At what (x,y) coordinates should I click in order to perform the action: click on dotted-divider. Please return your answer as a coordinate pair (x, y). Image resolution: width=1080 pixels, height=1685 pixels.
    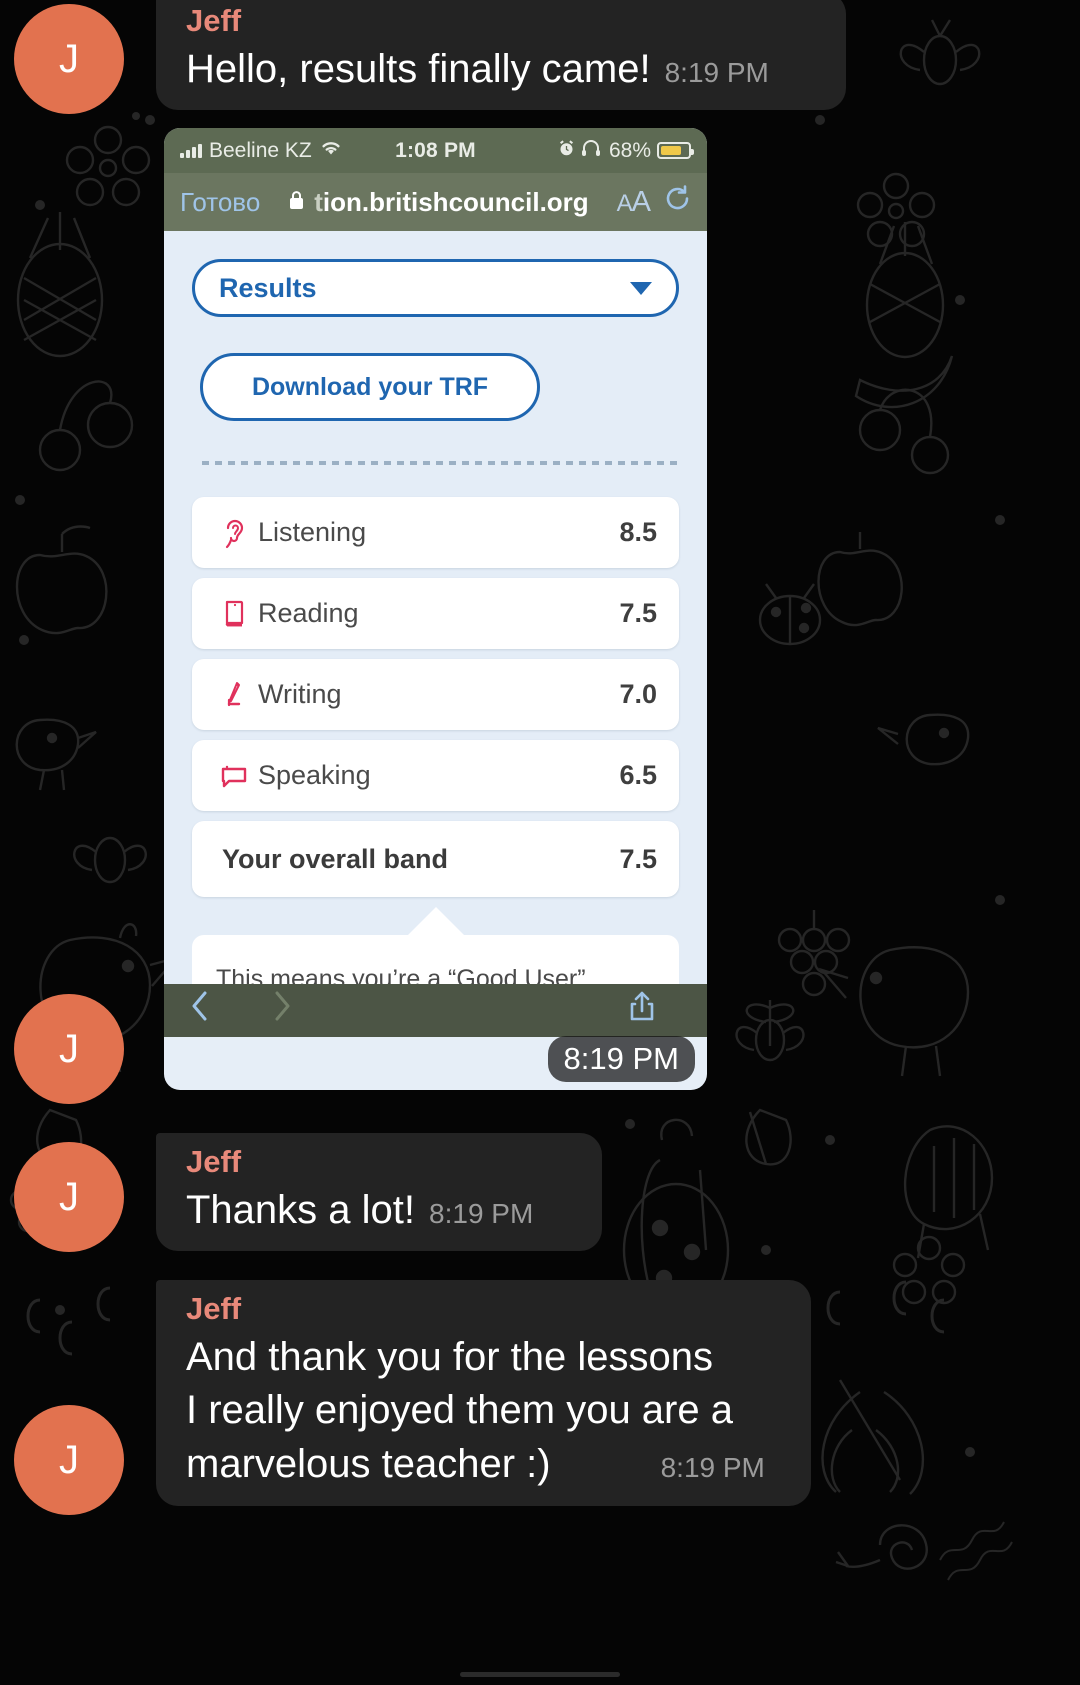
    Looking at the image, I should click on (439, 463).